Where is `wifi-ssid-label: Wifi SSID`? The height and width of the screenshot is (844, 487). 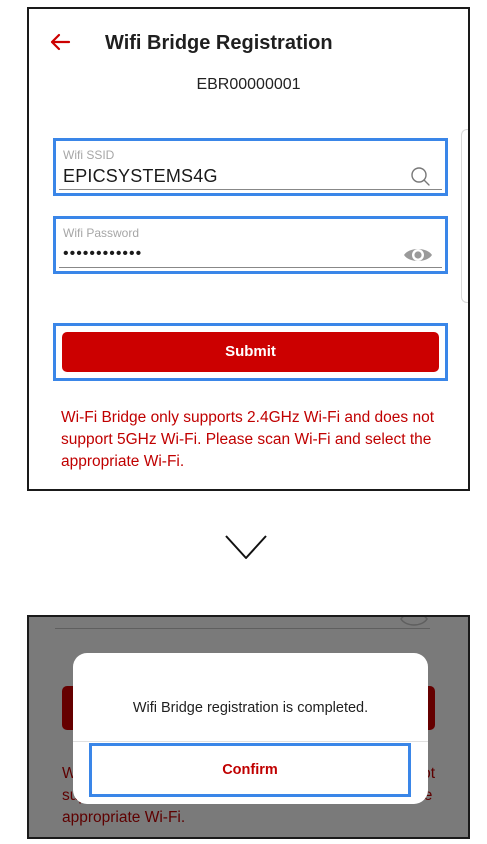
wifi-ssid-label: Wifi SSID is located at coordinates (89, 155).